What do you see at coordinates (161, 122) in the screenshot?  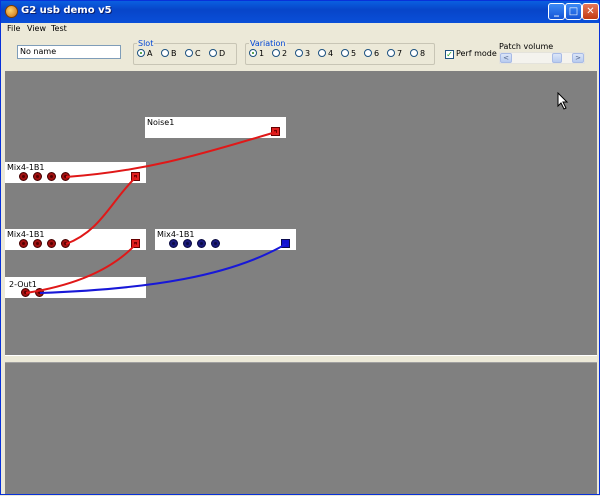 I see `module-label: Noise1` at bounding box center [161, 122].